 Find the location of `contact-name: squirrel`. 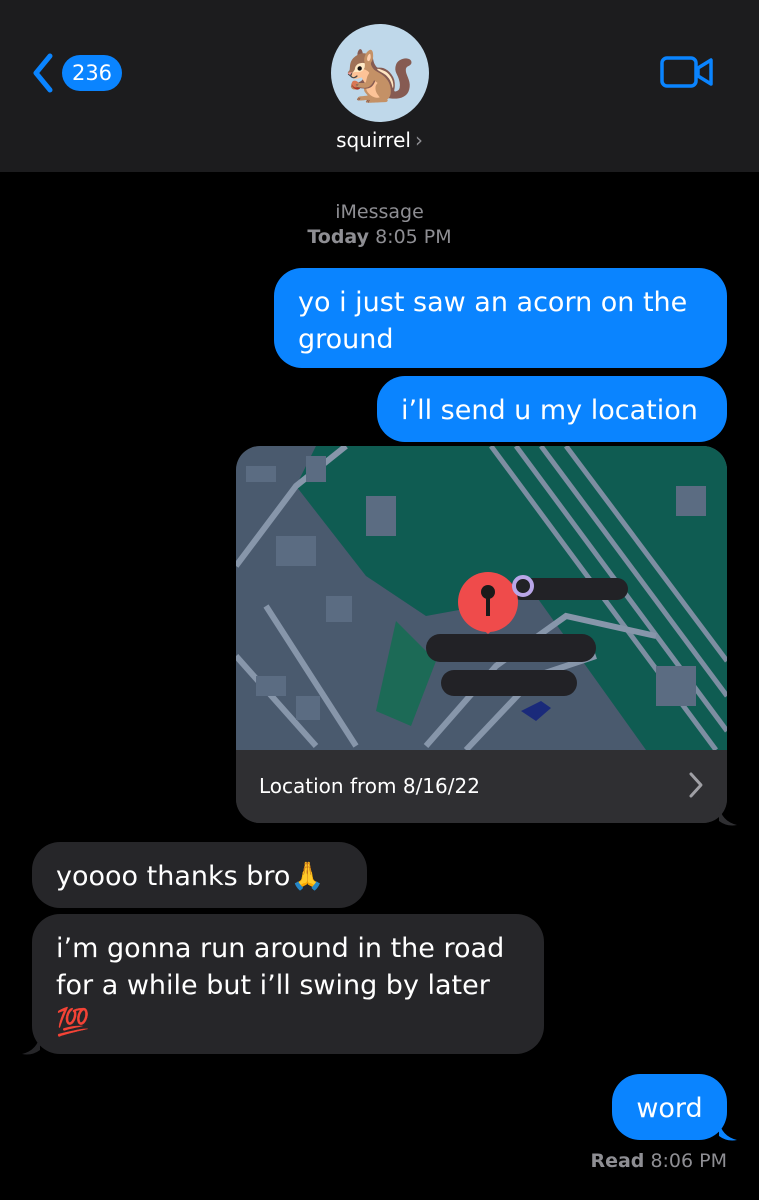

contact-name: squirrel is located at coordinates (373, 140).